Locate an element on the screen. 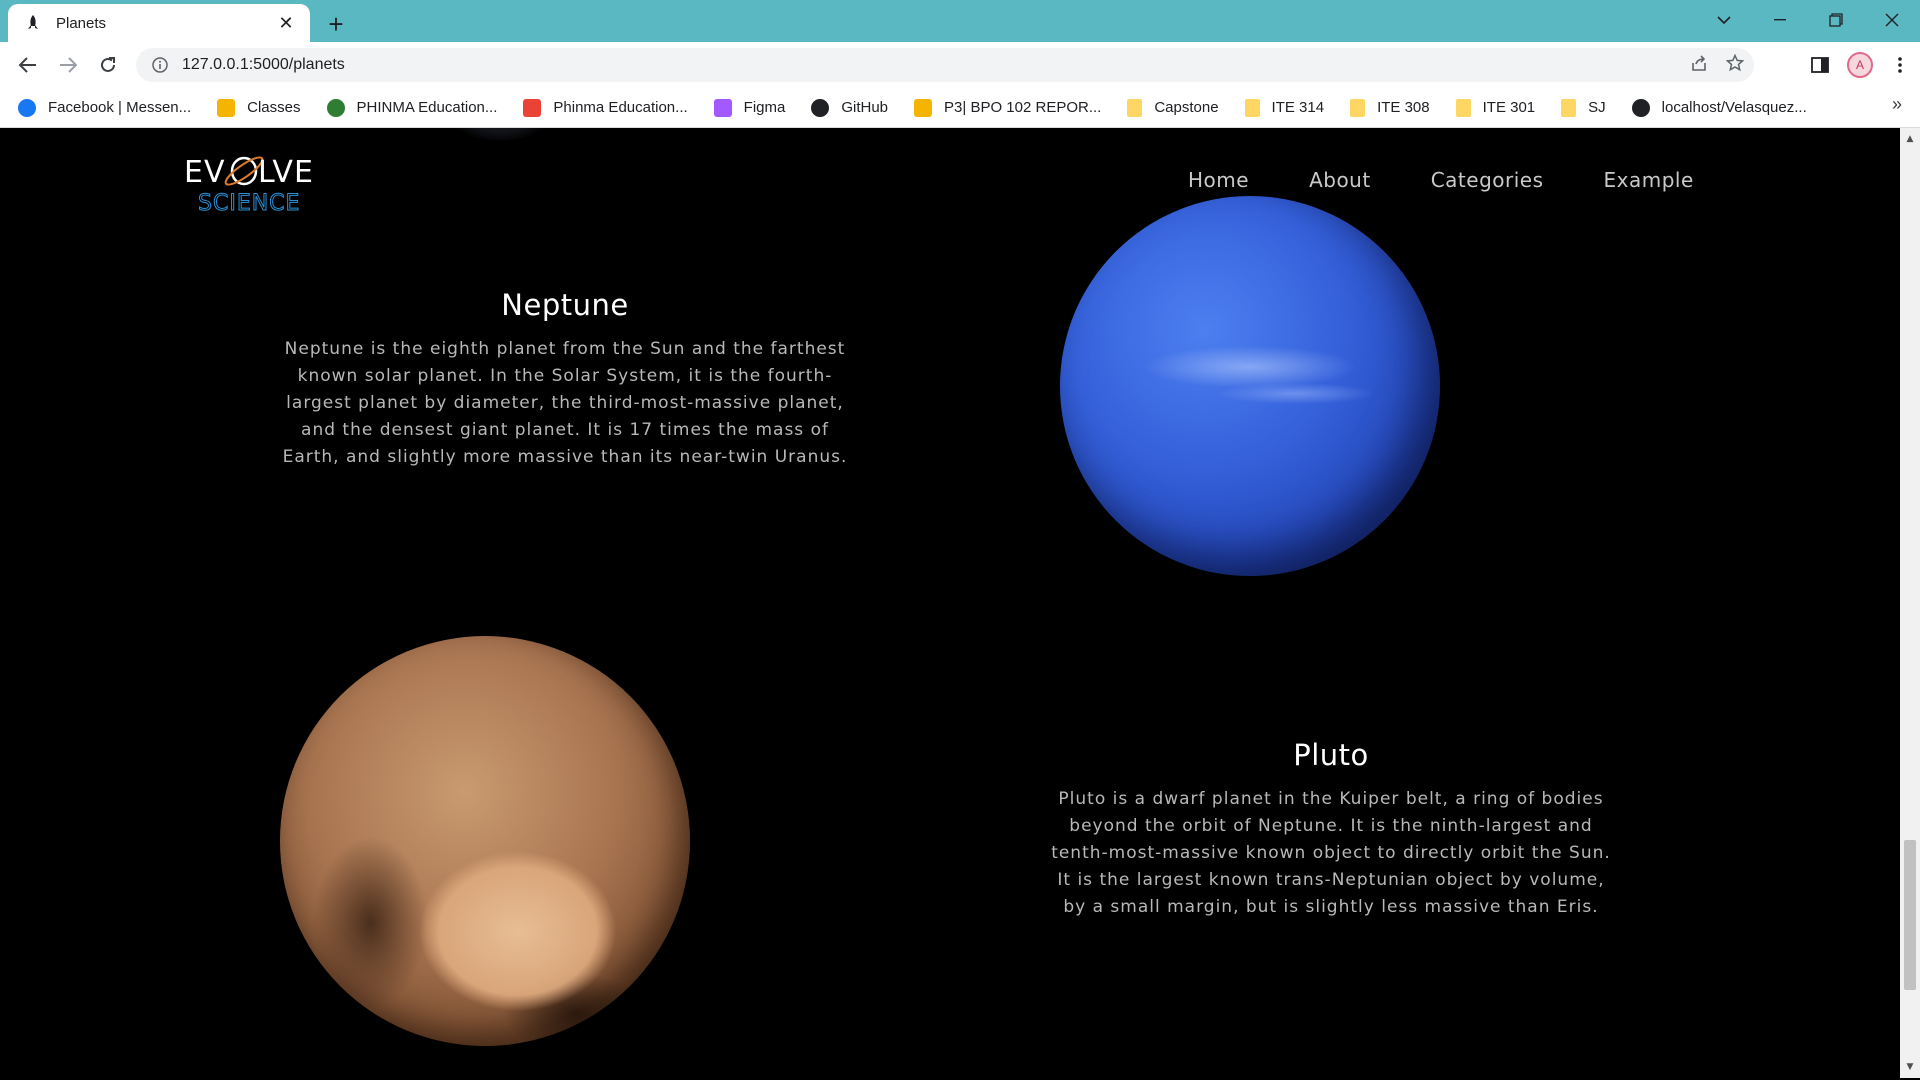 The width and height of the screenshot is (1920, 1080). back-icon is located at coordinates (28, 65).